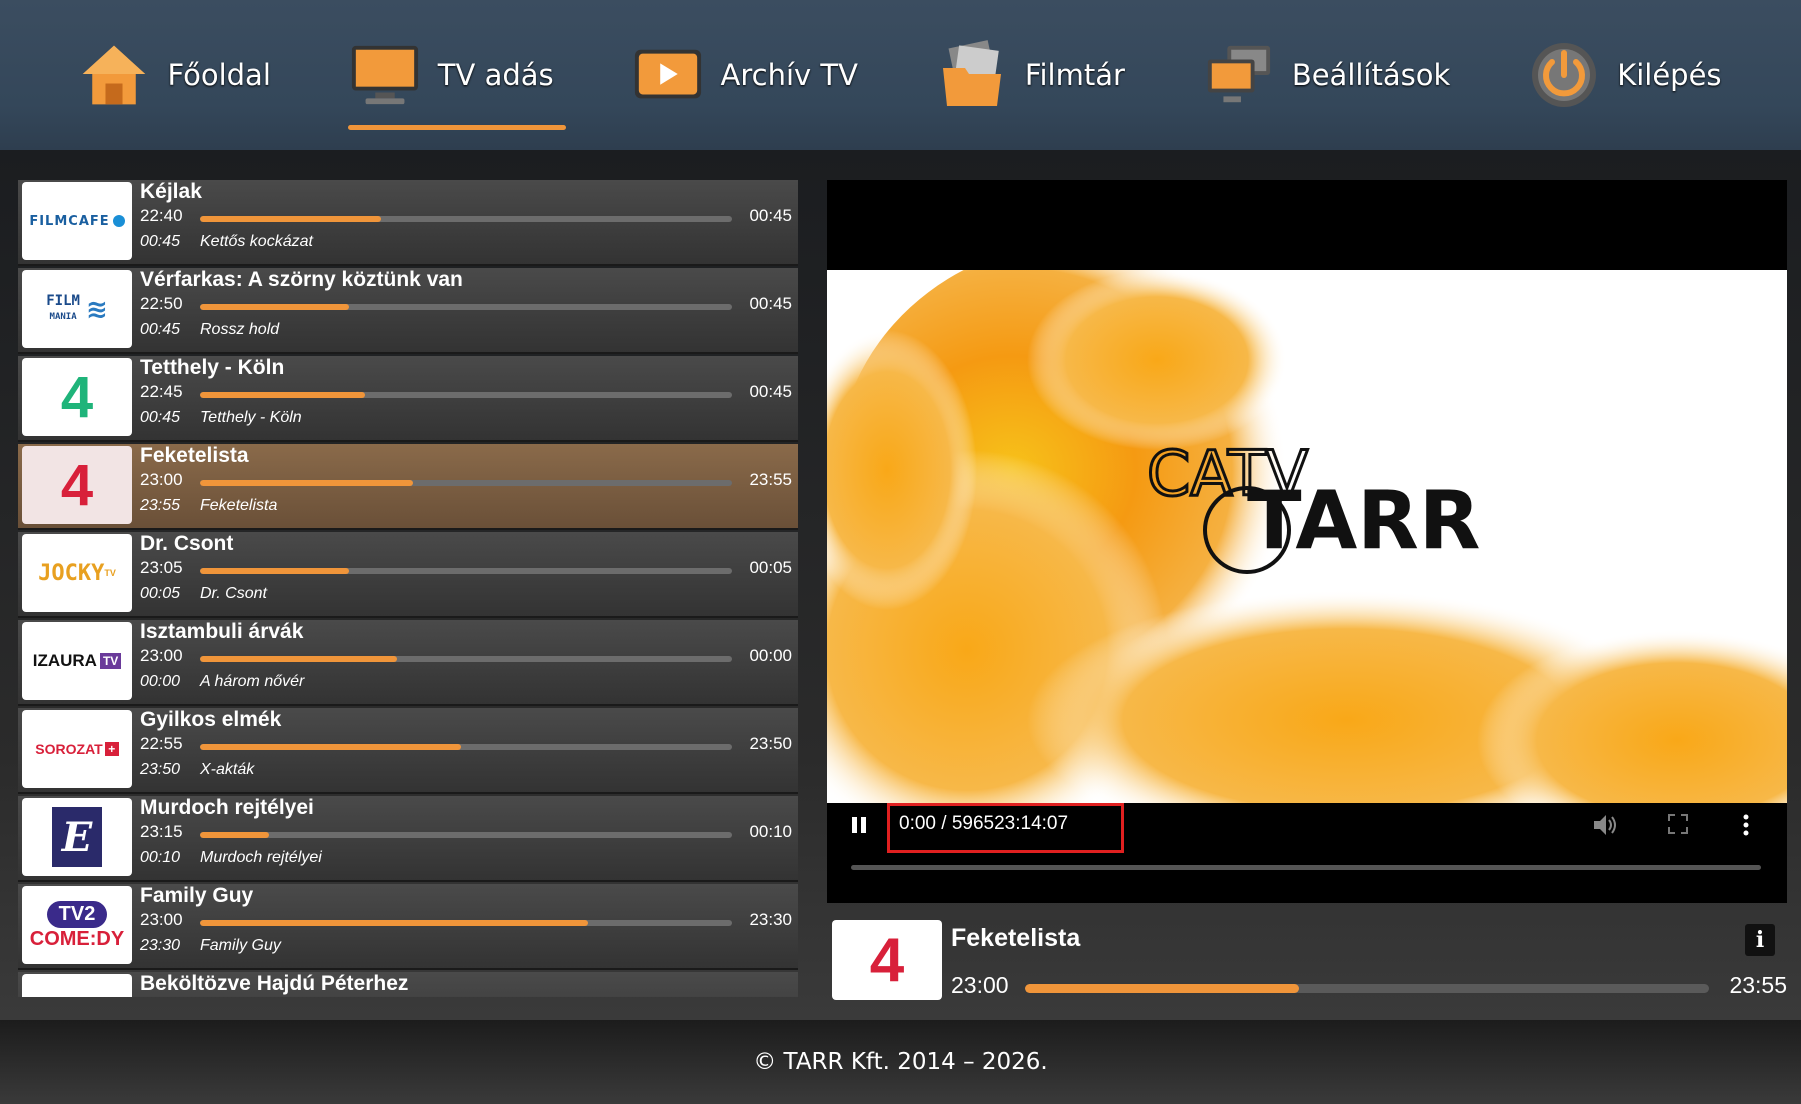 This screenshot has height=1104, width=1801. Describe the element at coordinates (385, 75) in the screenshot. I see `tv-icon` at that location.